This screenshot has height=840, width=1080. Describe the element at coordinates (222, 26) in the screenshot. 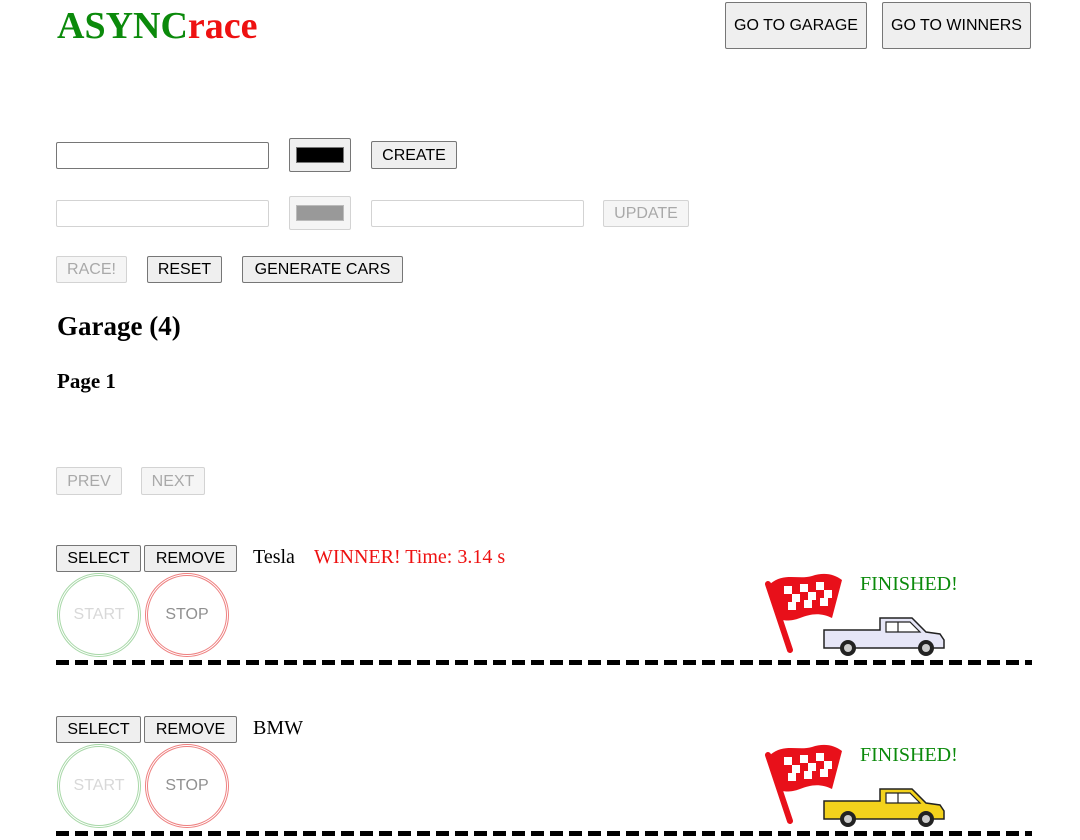

I see `logo-race: race` at that location.